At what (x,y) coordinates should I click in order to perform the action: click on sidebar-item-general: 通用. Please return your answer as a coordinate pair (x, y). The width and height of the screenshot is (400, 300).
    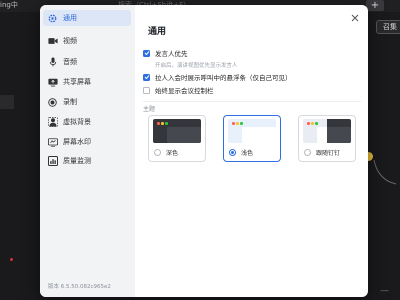
    Looking at the image, I should click on (87, 18).